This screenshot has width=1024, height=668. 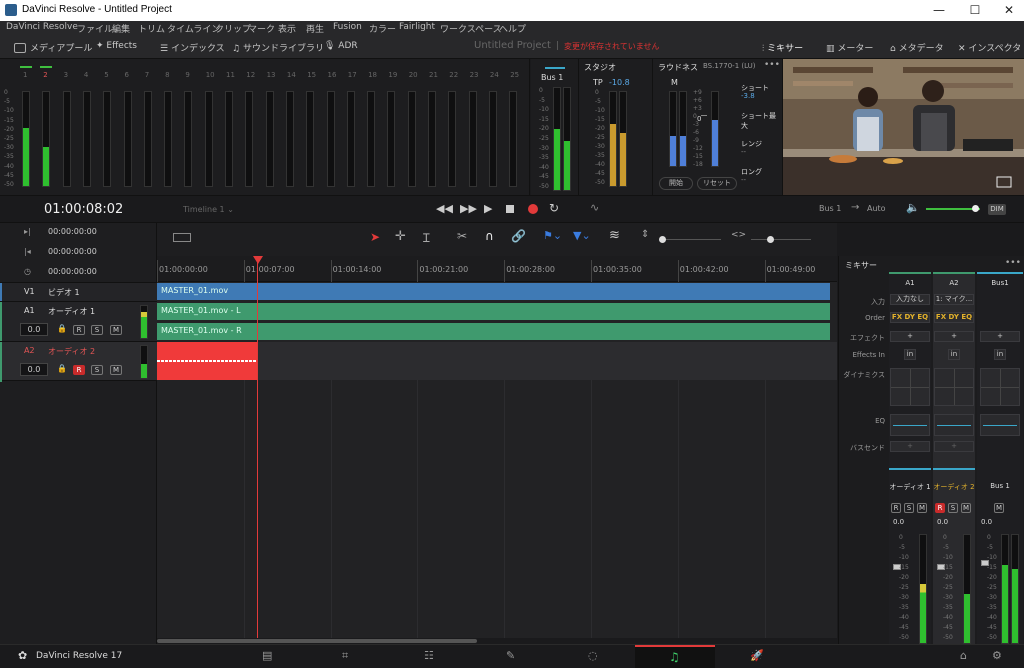 I want to click on meter-button: ▥ メーター, so click(x=849, y=47).